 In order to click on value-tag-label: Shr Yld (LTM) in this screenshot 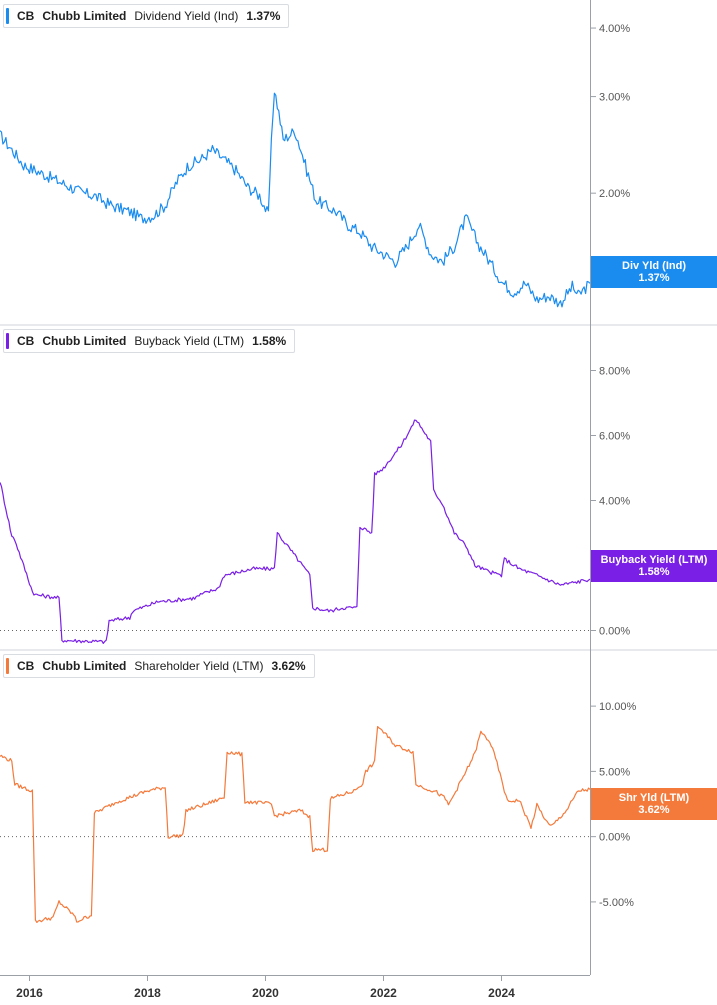, I will do `click(654, 798)`.